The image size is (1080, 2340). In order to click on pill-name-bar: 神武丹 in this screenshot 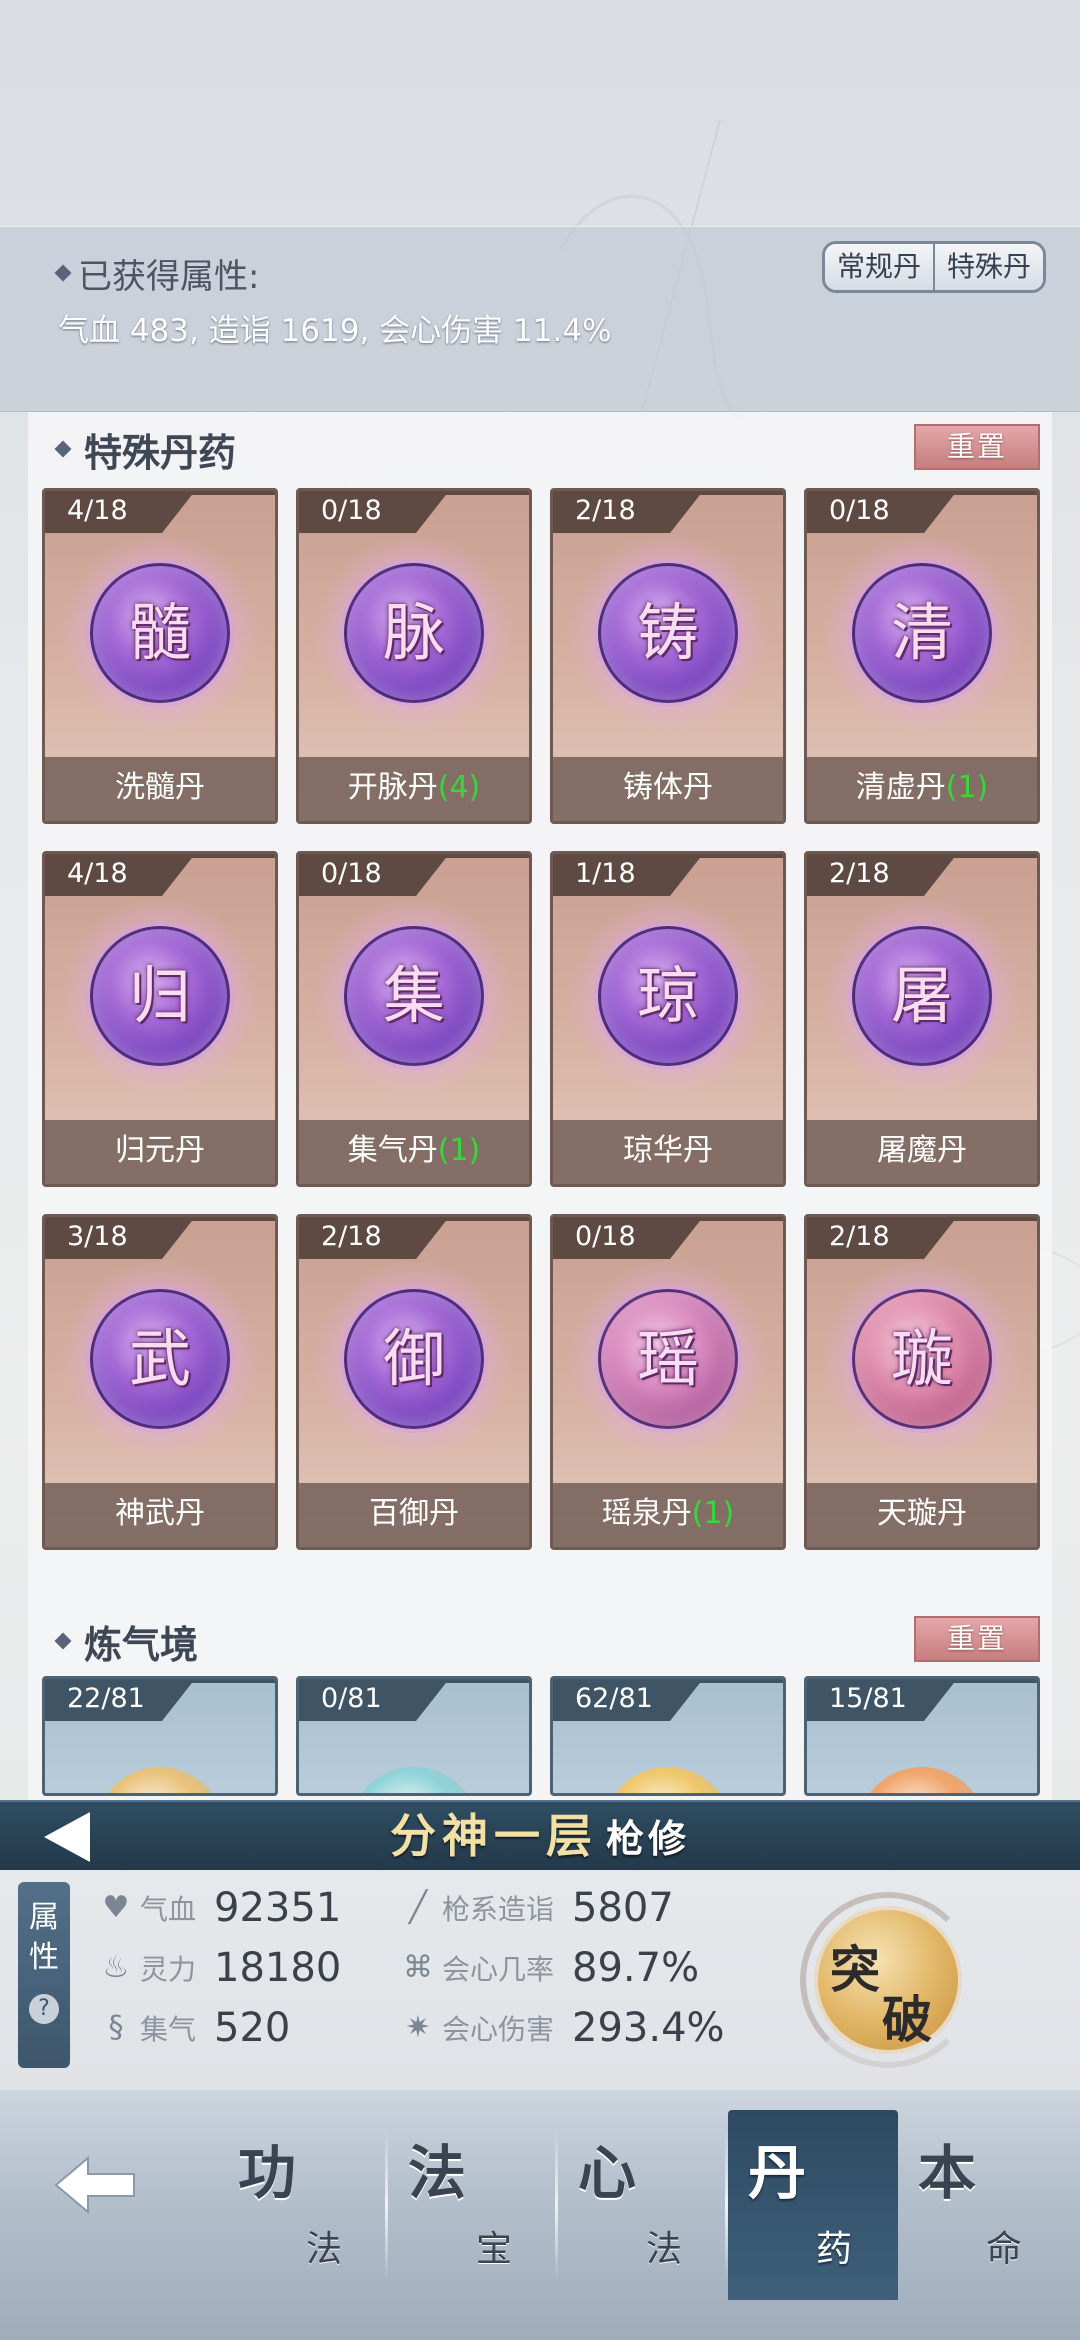, I will do `click(160, 1515)`.